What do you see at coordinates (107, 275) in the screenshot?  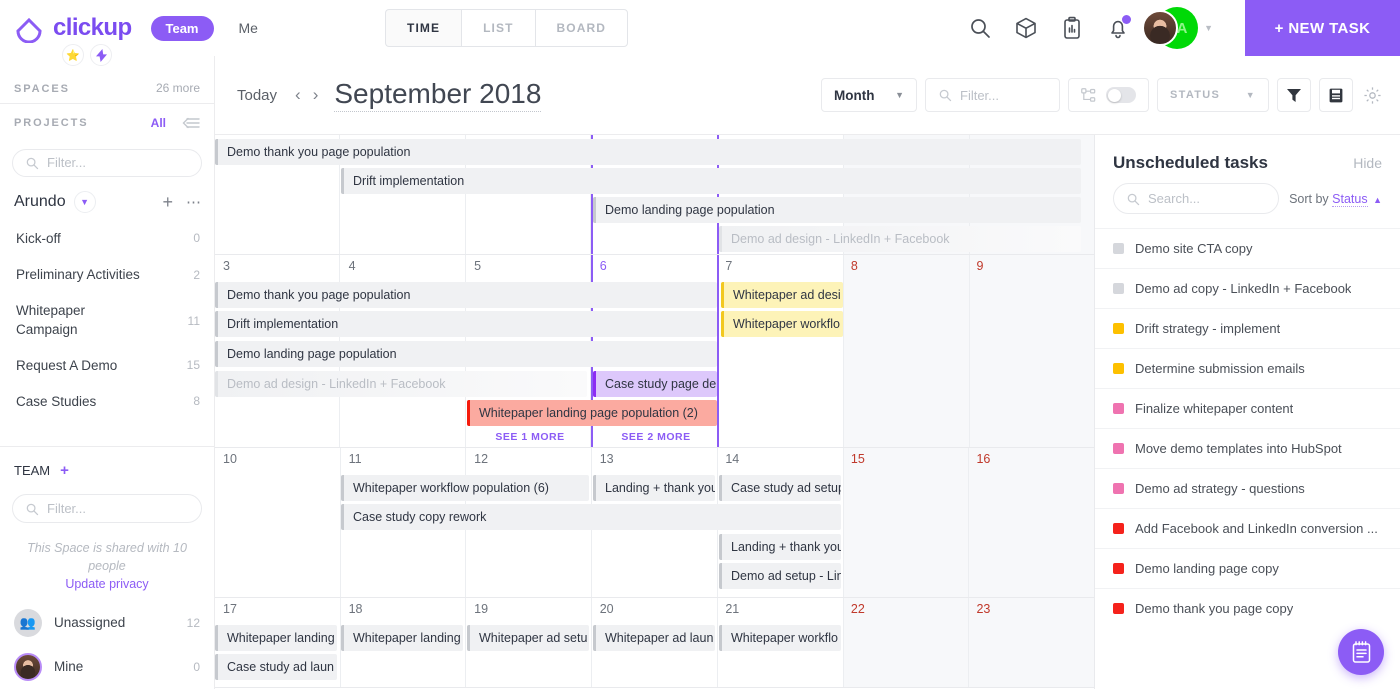 I see `sidebar-item-preliminary-activities: Preliminary Activities 2` at bounding box center [107, 275].